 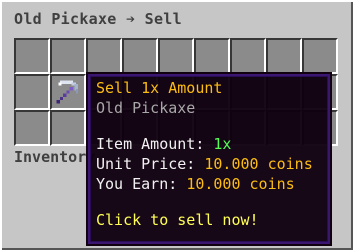 I want to click on unit-price-label: Unit Price:, so click(x=146, y=164).